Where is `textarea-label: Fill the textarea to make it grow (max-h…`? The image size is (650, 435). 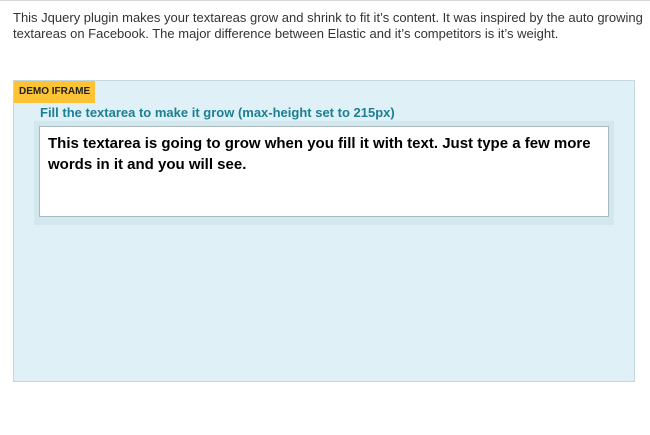
textarea-label: Fill the textarea to make it grow (max-h… is located at coordinates (217, 112).